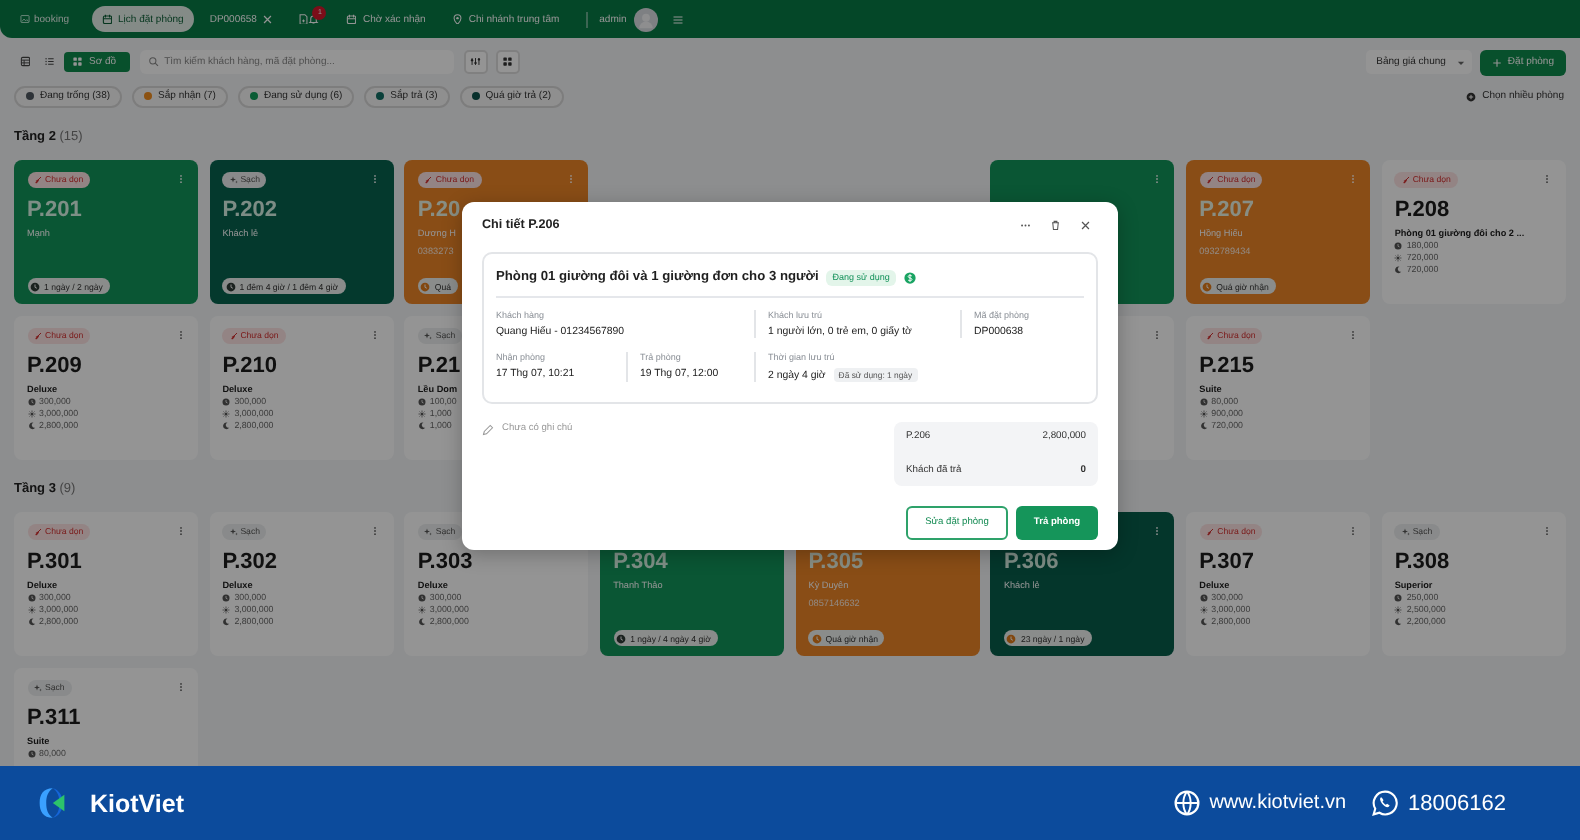 The height and width of the screenshot is (840, 1580). Describe the element at coordinates (1226, 366) in the screenshot. I see `room-number: P.215` at that location.